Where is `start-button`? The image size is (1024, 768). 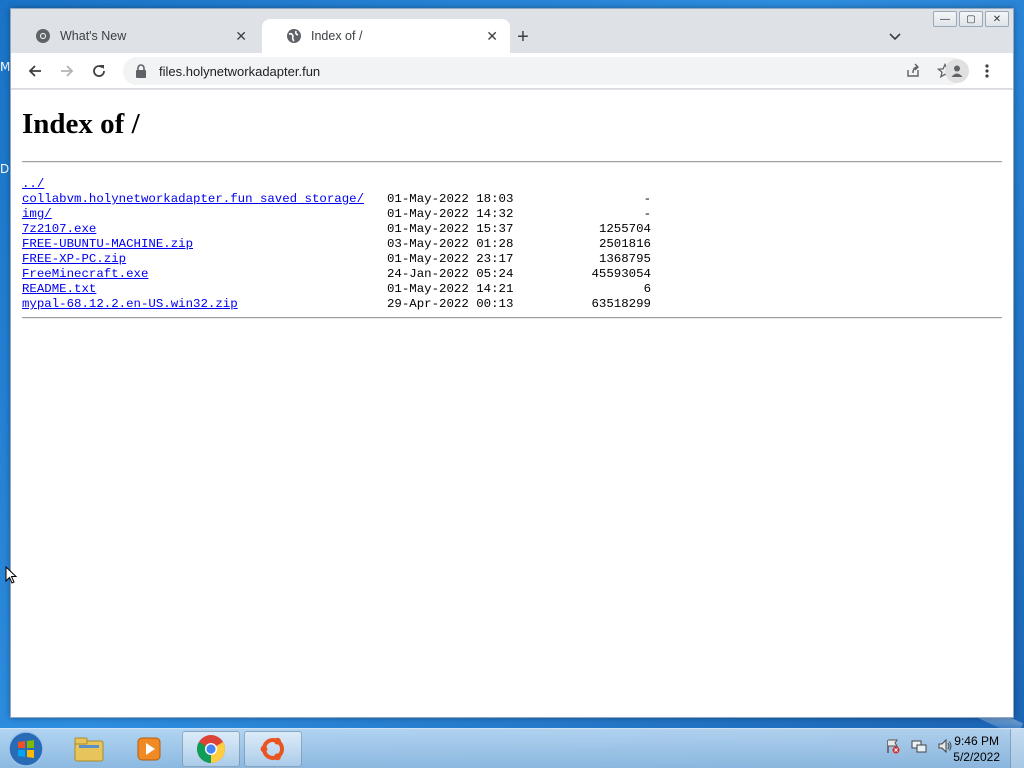 start-button is located at coordinates (26, 749).